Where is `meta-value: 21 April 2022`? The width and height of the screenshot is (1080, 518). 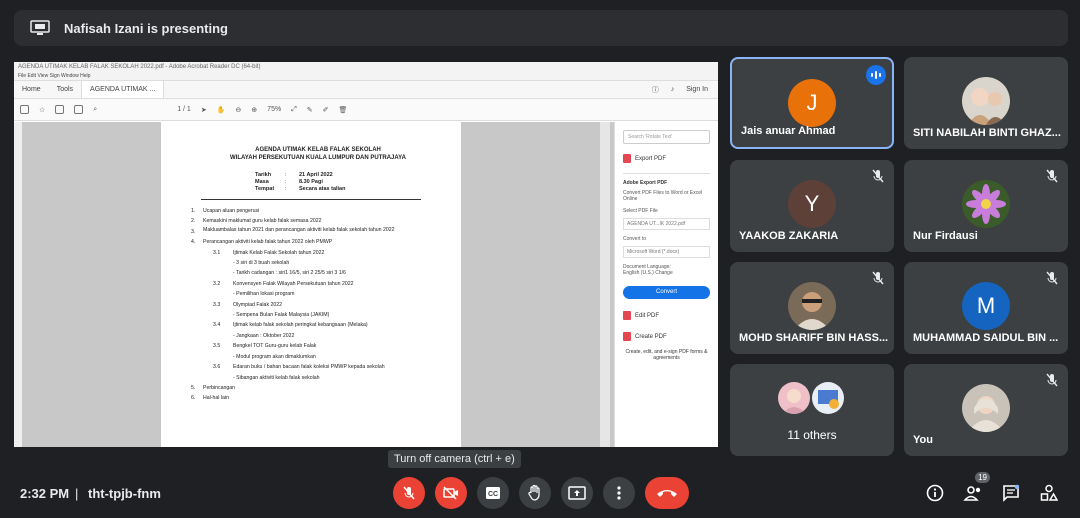
meta-value: 21 April 2022 is located at coordinates (316, 175).